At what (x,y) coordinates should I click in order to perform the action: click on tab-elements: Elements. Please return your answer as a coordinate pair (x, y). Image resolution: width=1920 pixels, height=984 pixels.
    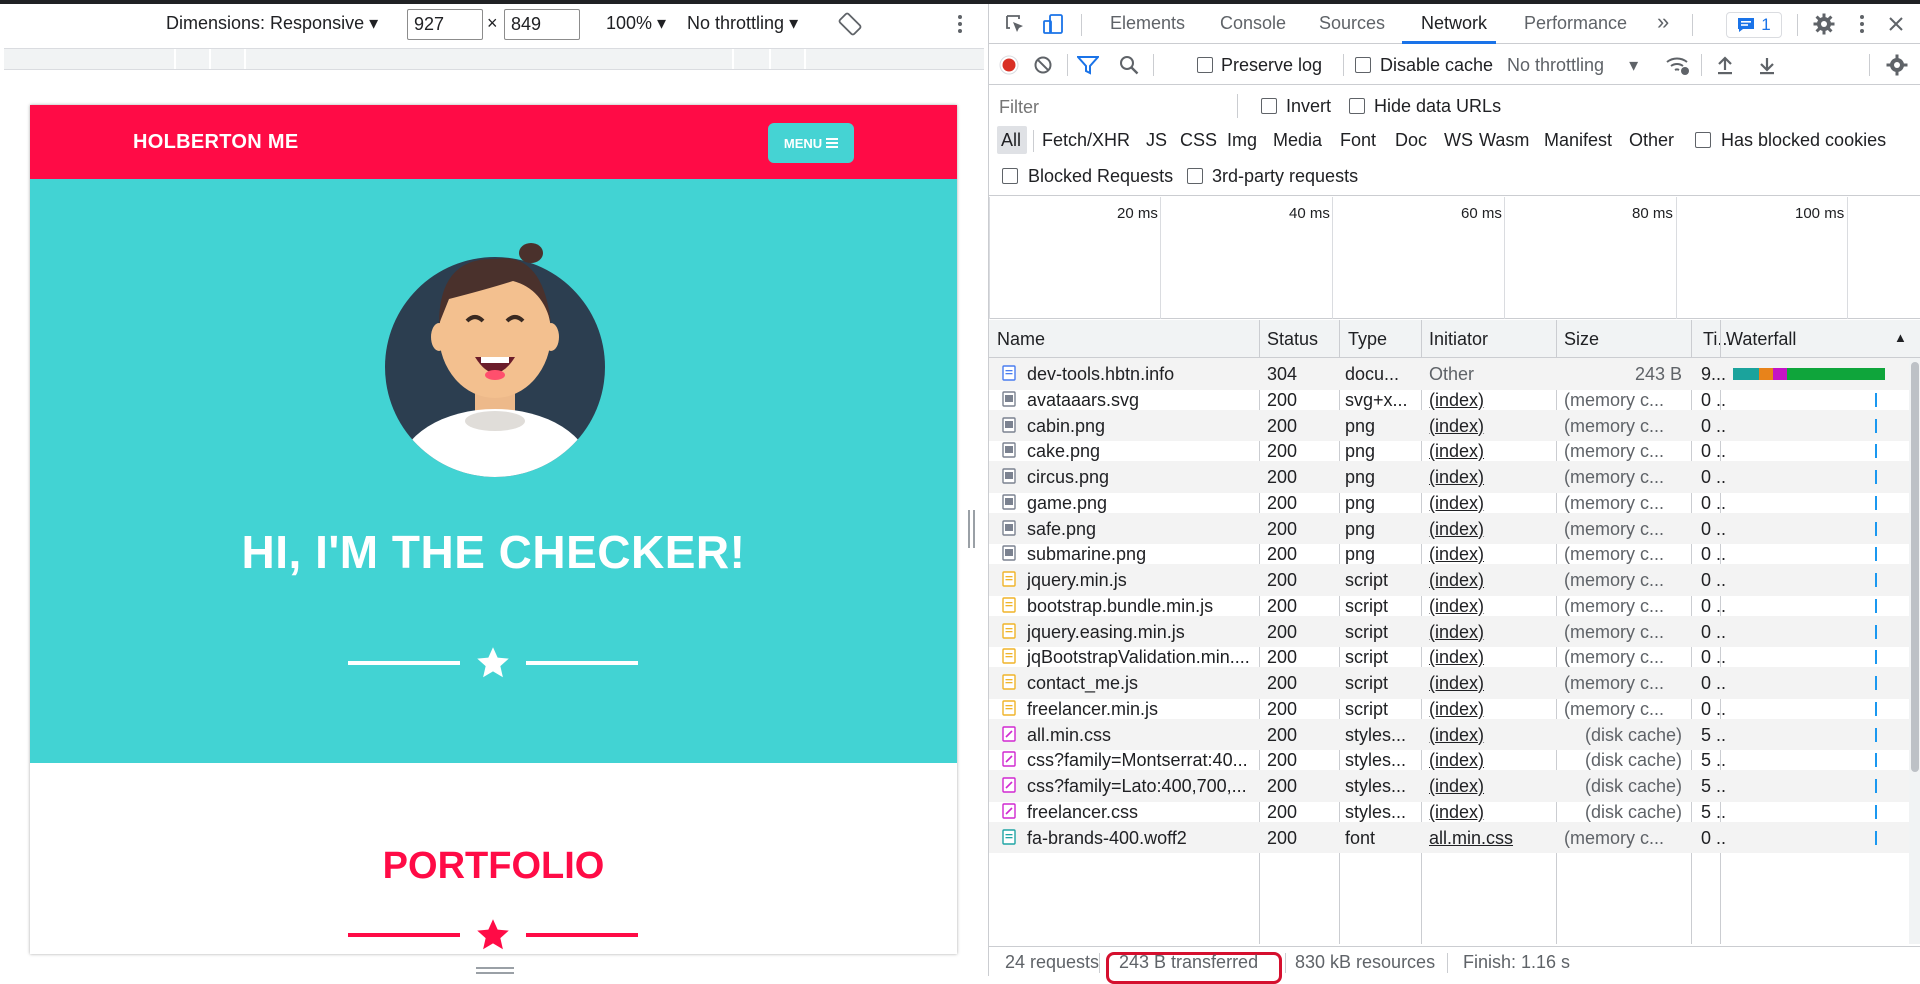
    Looking at the image, I should click on (1147, 23).